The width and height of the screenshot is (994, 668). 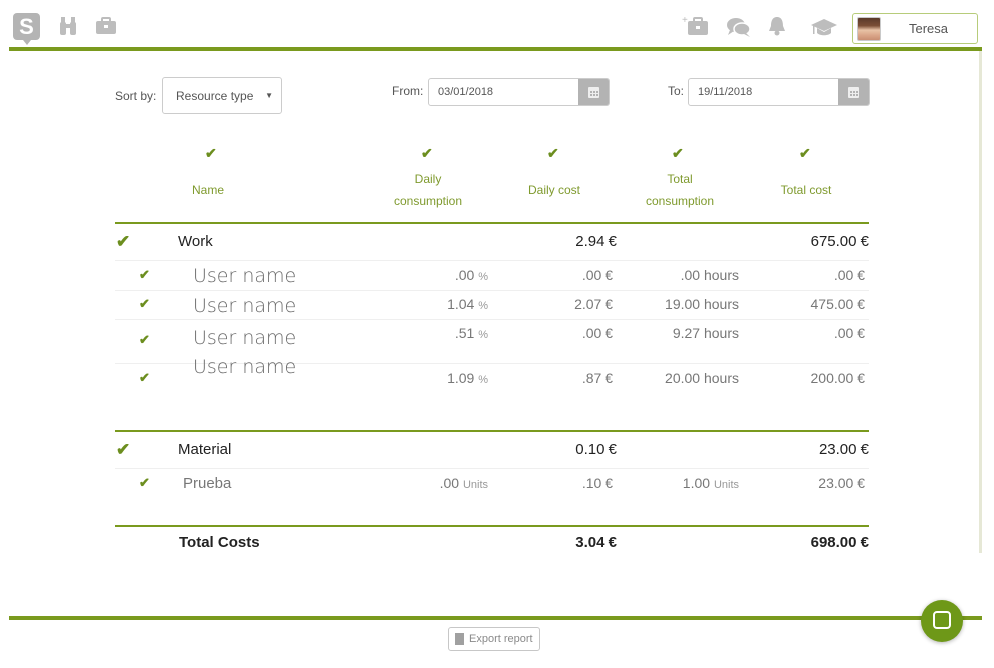 What do you see at coordinates (739, 27) in the screenshot?
I see `chat-bubbles-icon` at bounding box center [739, 27].